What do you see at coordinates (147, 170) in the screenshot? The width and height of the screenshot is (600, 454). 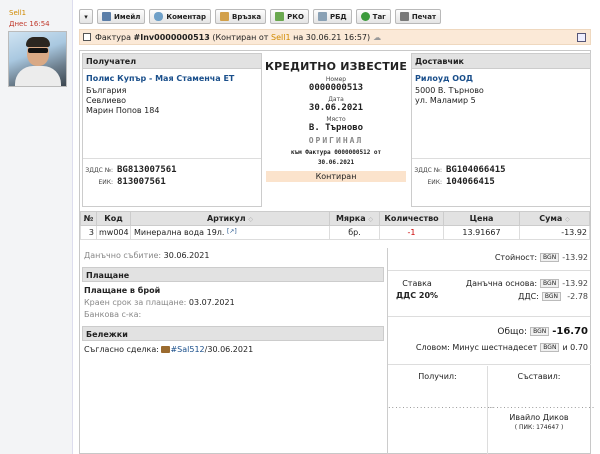 I see `recipient-vat: BG813007561` at bounding box center [147, 170].